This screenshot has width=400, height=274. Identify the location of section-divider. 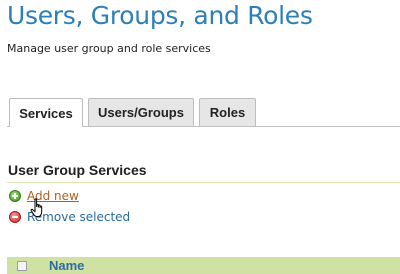
(203, 182).